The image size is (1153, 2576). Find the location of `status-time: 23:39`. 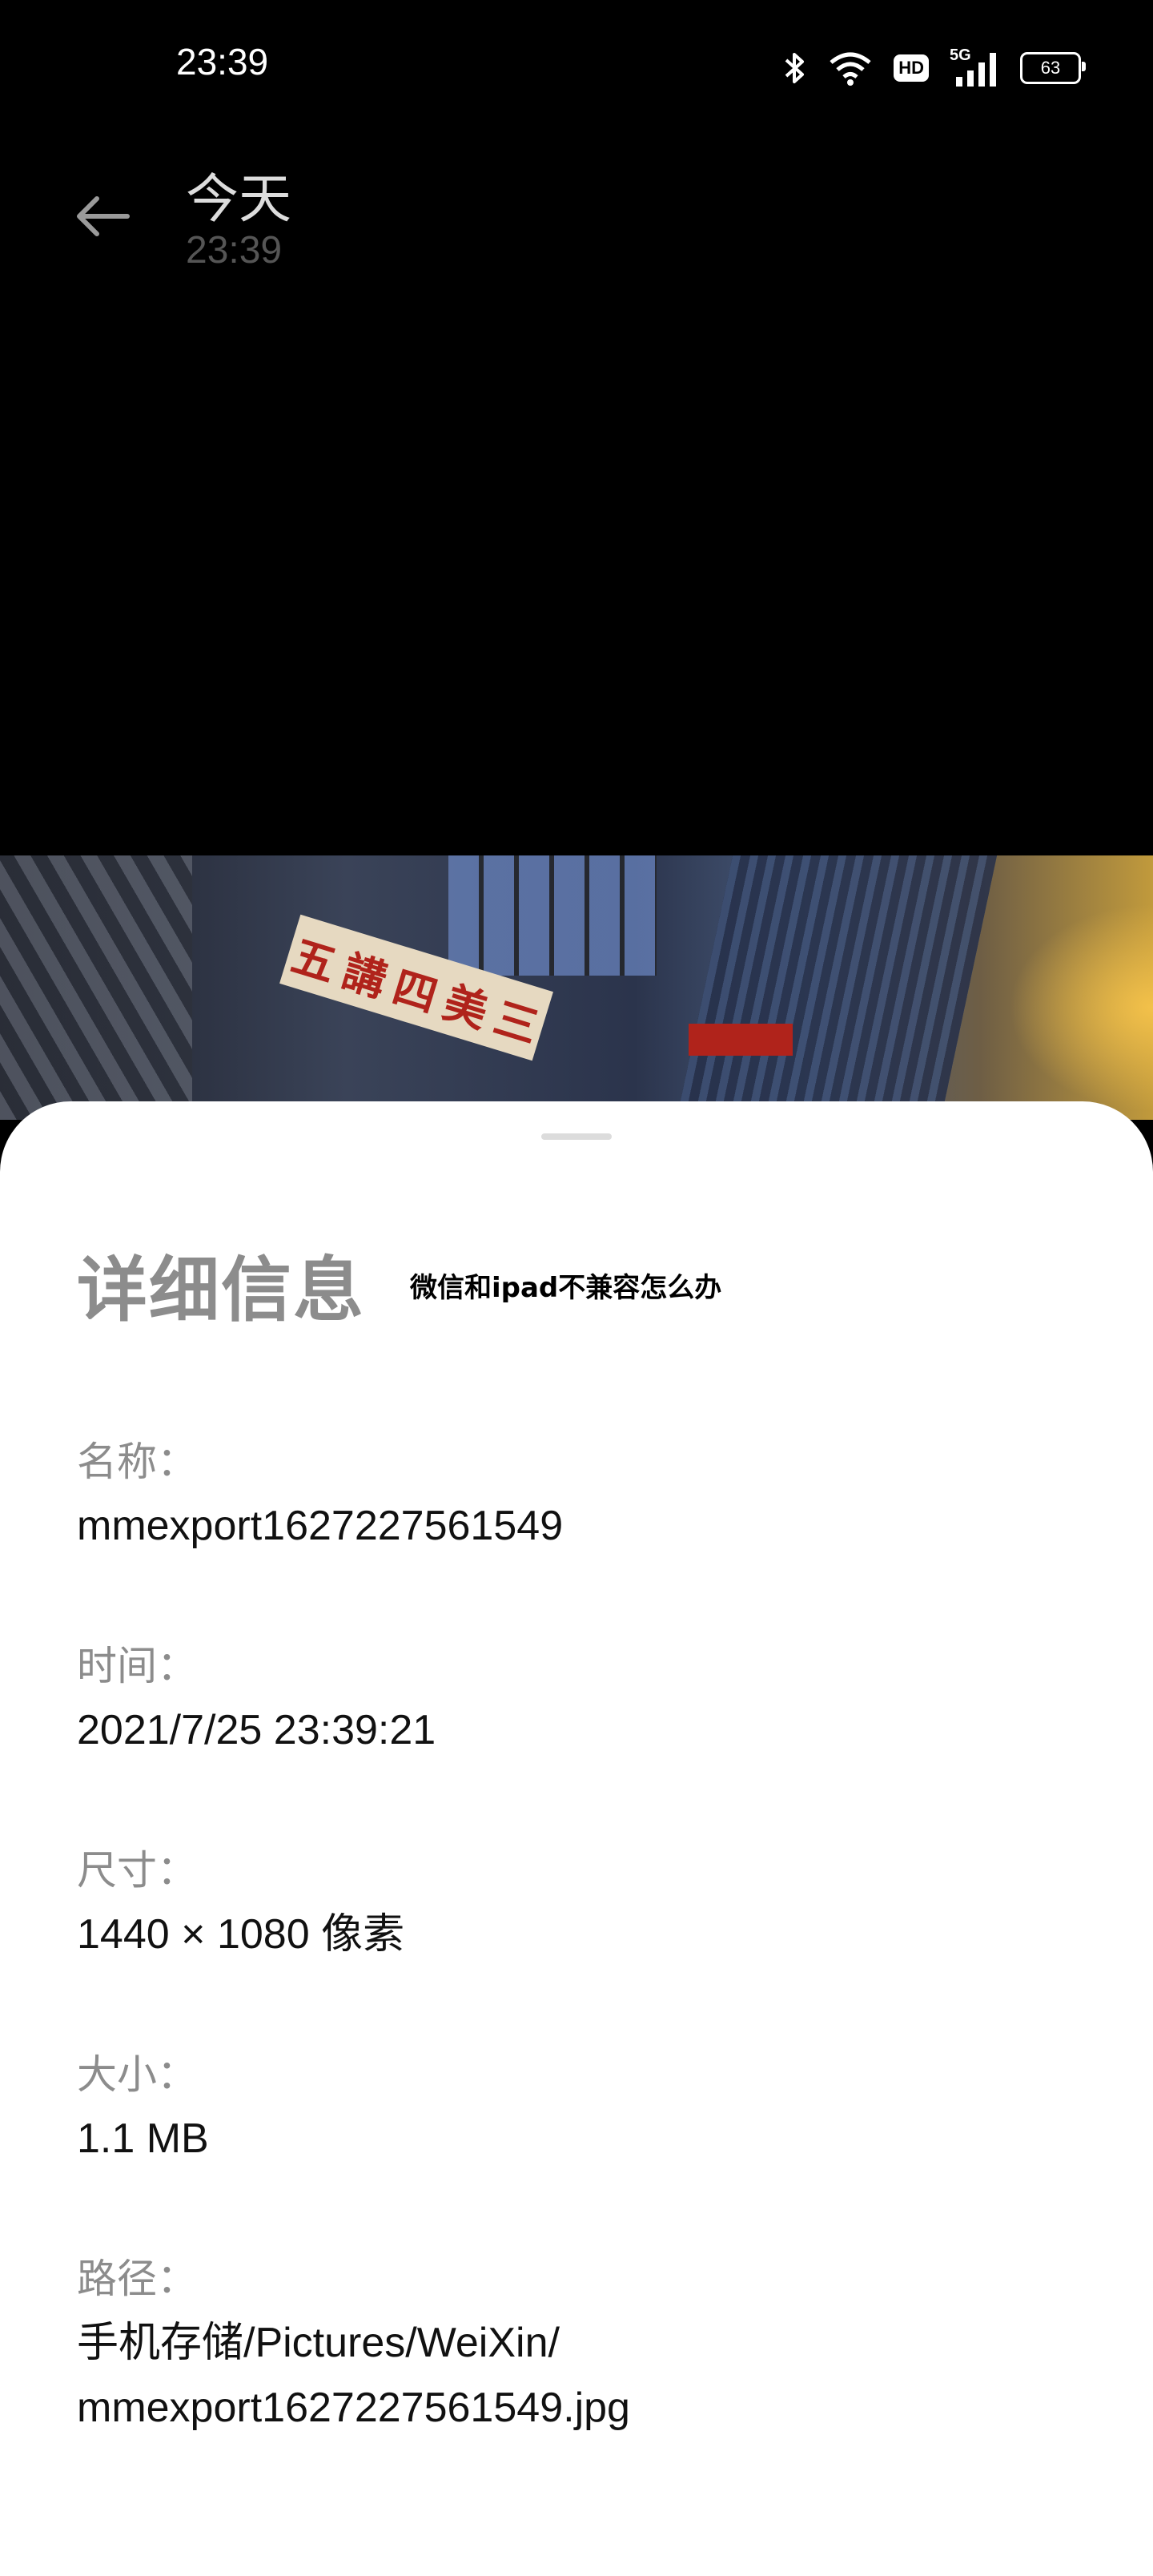

status-time: 23:39 is located at coordinates (223, 62).